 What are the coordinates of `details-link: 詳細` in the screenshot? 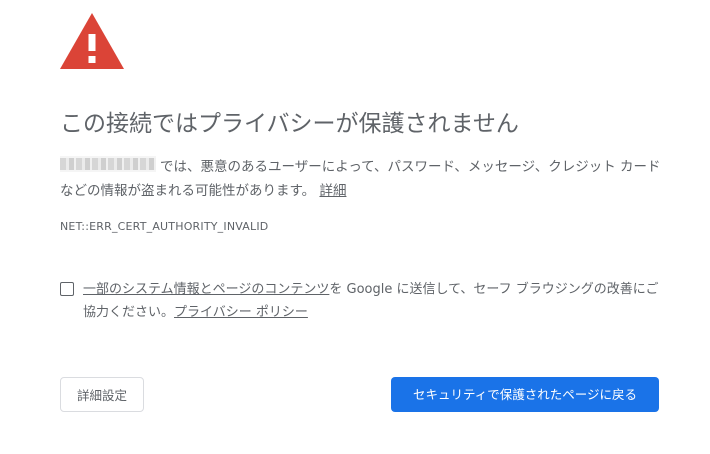 It's located at (332, 191).